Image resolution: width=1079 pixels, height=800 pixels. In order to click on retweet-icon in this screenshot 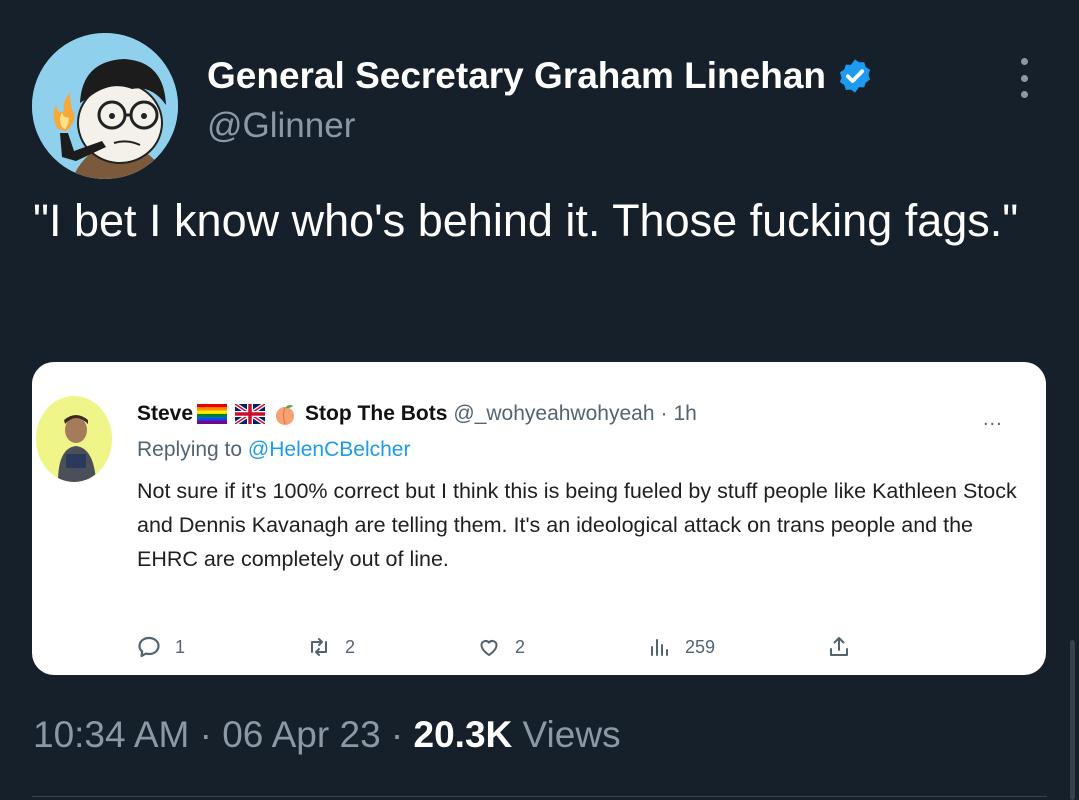, I will do `click(319, 647)`.